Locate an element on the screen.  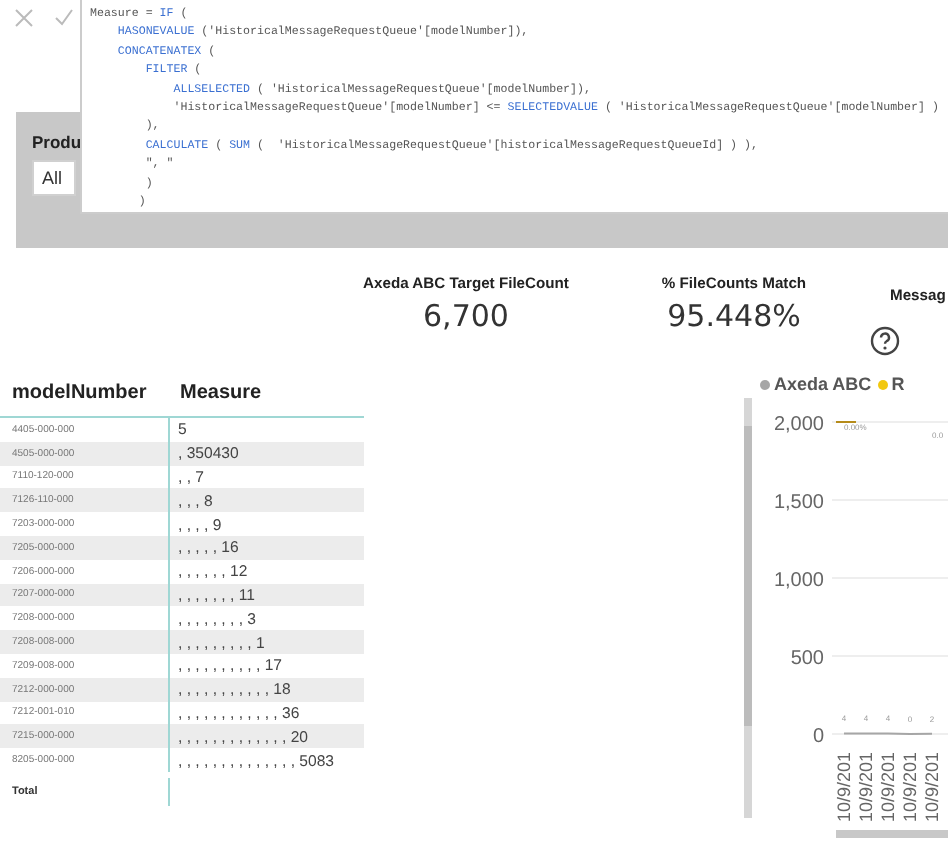
horizontal-scrollbar is located at coordinates (892, 834).